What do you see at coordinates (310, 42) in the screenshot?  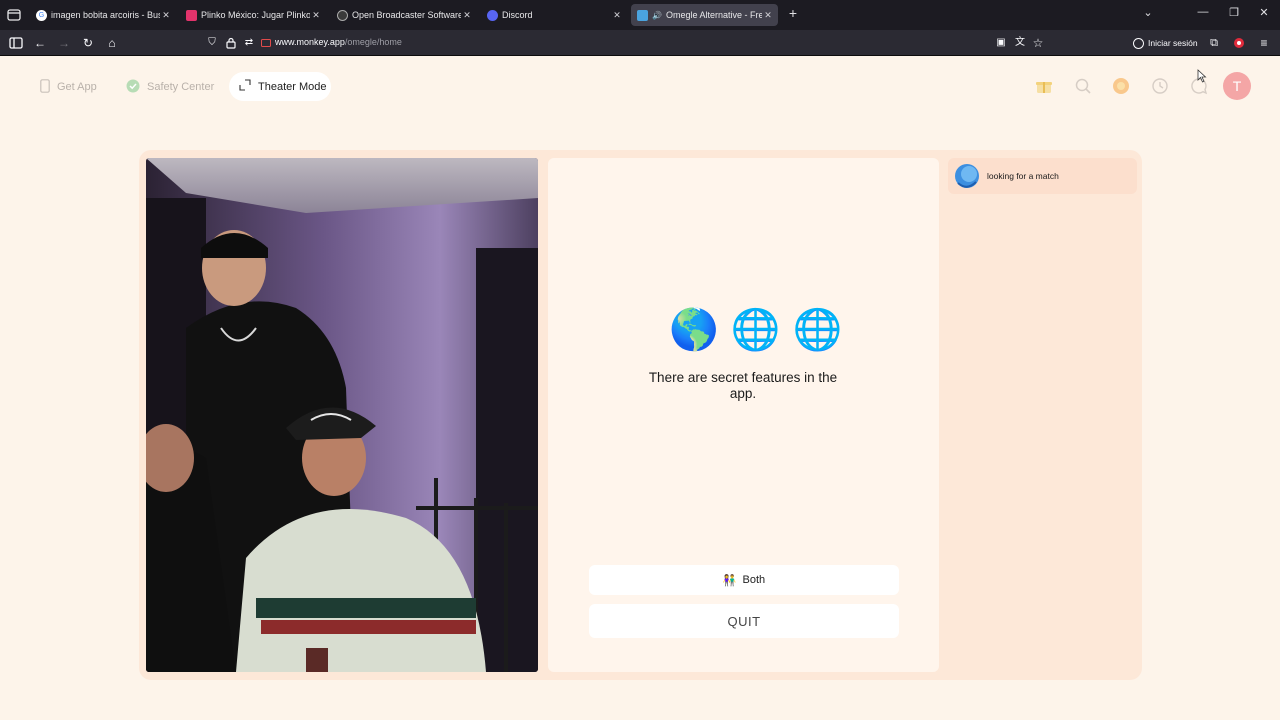 I see `url-host: www.monkey.app` at bounding box center [310, 42].